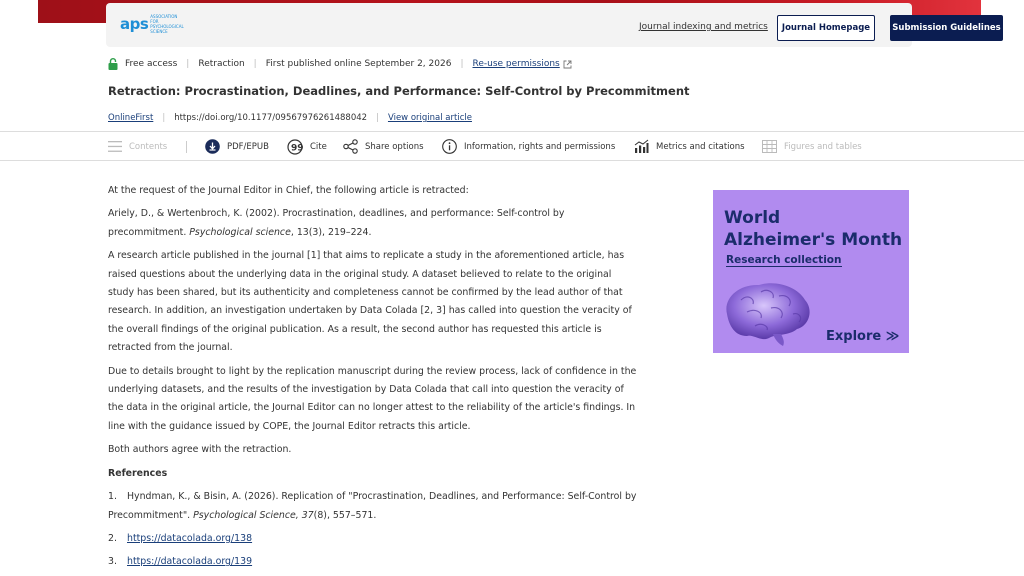 This screenshot has height=576, width=1024. Describe the element at coordinates (138, 473) in the screenshot. I see `references-heading: References` at that location.